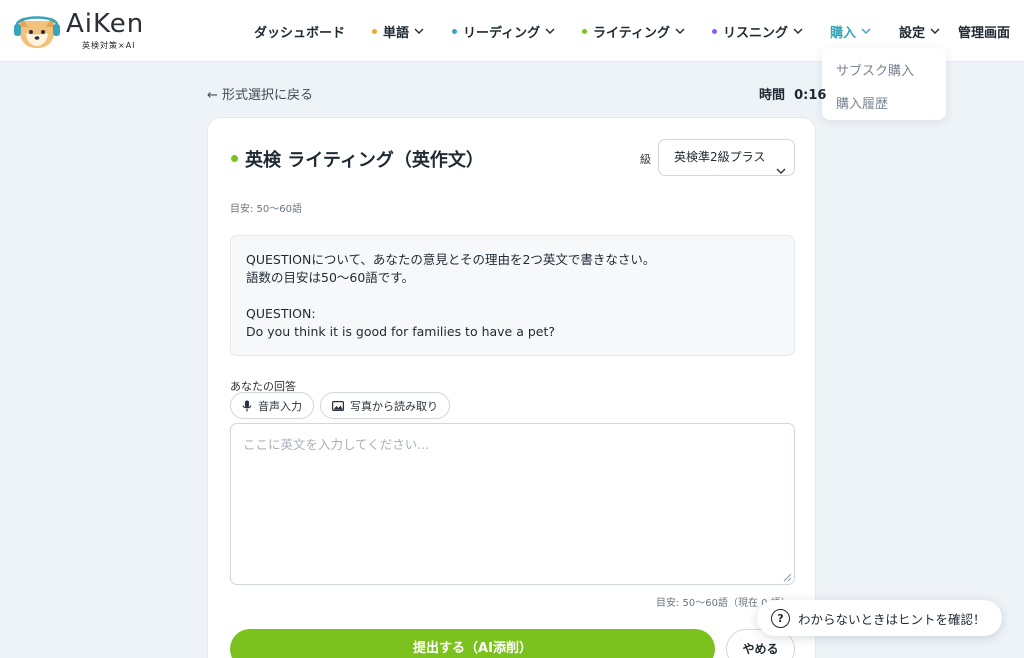 The width and height of the screenshot is (1024, 658). Describe the element at coordinates (645, 159) in the screenshot. I see `level-label: 級` at that location.